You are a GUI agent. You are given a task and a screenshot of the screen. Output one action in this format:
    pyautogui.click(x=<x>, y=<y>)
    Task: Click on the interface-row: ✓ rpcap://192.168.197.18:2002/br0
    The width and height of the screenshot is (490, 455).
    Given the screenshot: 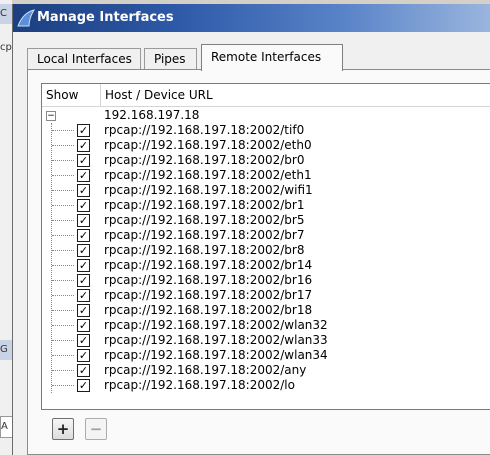 What is the action you would take?
    pyautogui.click(x=266, y=160)
    